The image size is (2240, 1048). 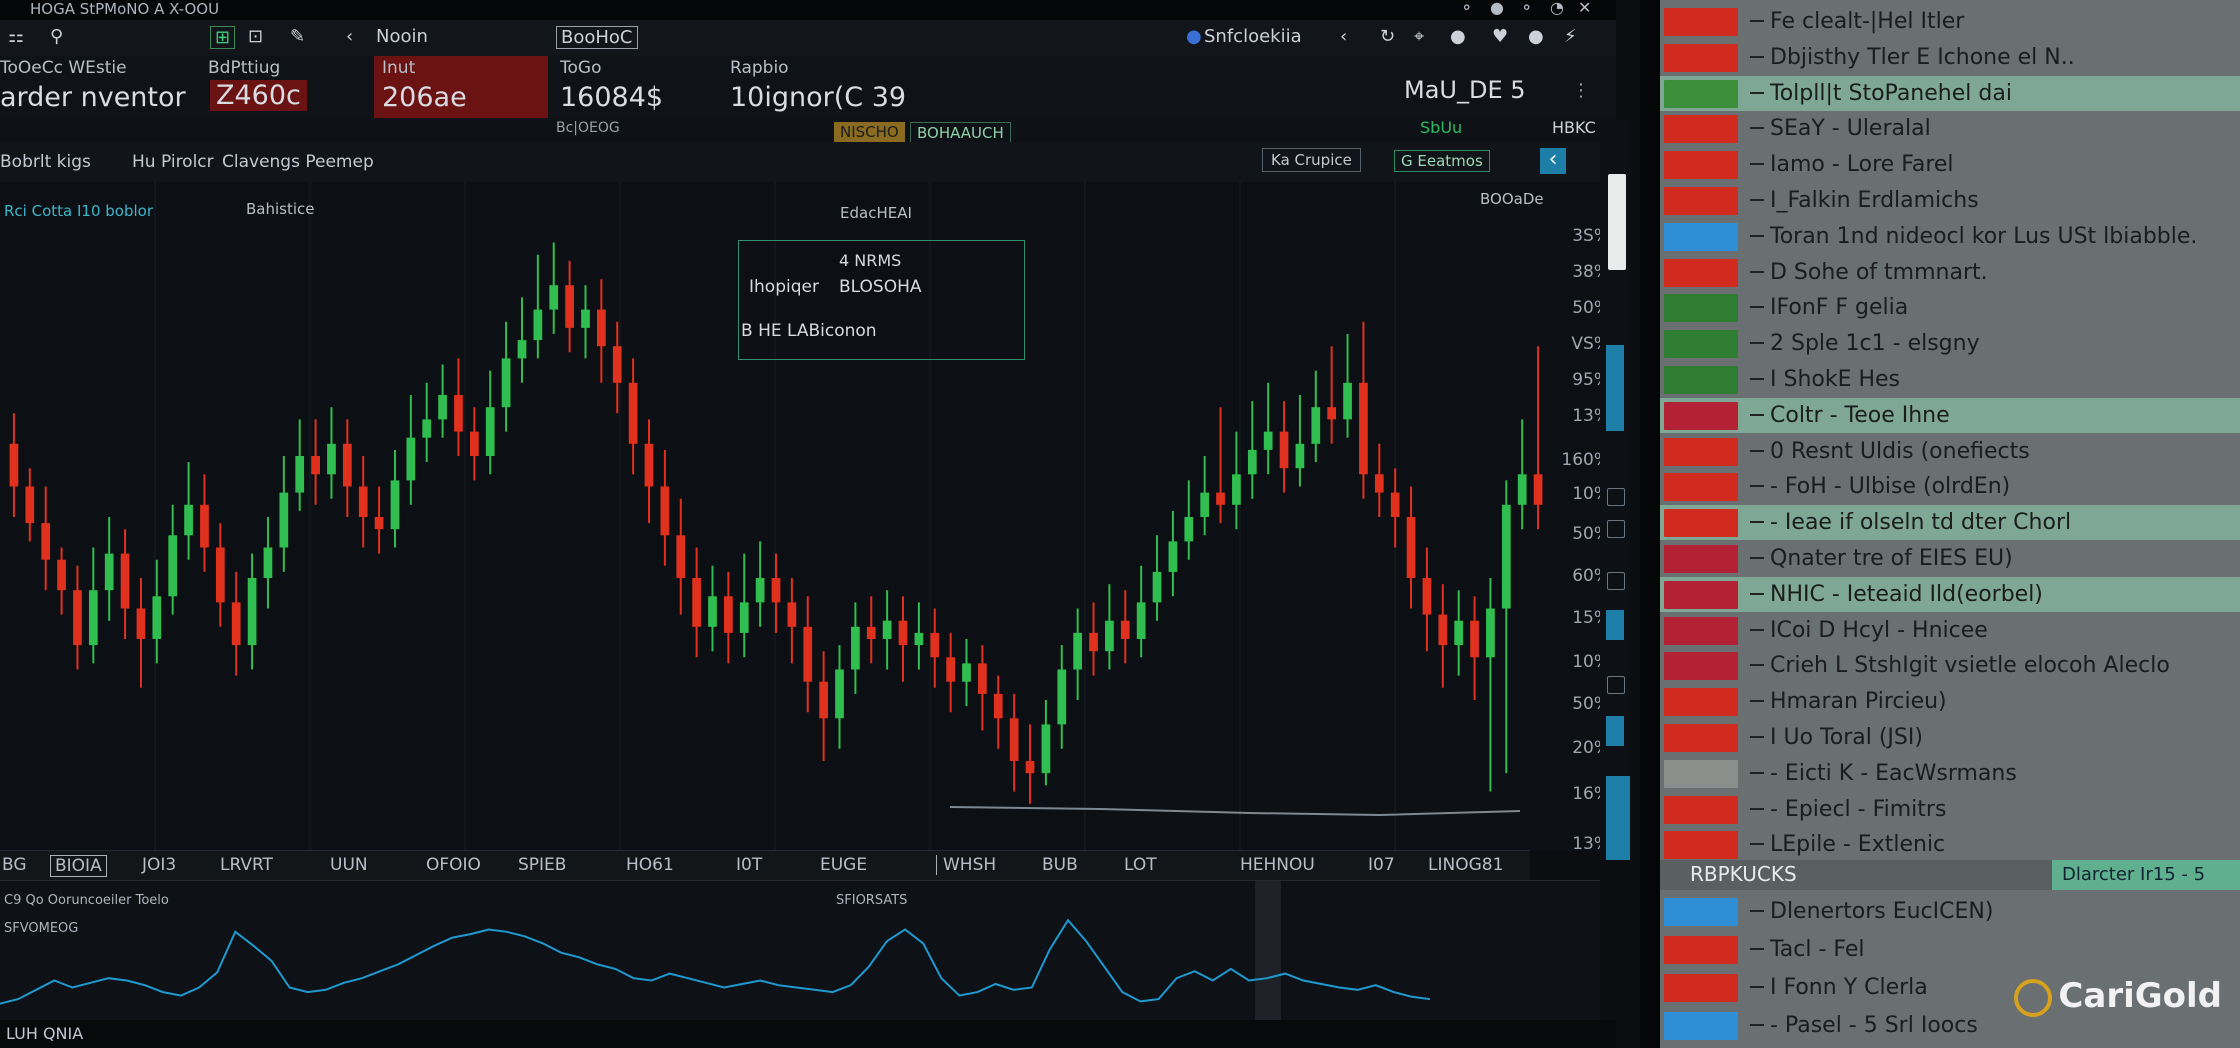 What do you see at coordinates (1615, 625) in the screenshot?
I see `side-tab-a` at bounding box center [1615, 625].